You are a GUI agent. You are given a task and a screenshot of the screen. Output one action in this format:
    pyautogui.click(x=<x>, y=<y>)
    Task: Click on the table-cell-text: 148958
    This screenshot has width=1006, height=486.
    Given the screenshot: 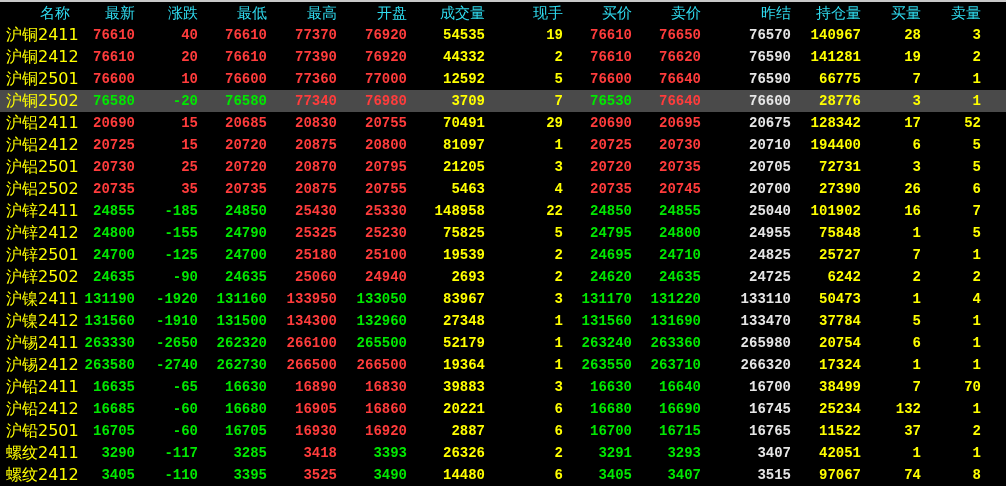 What is the action you would take?
    pyautogui.click(x=459, y=211)
    